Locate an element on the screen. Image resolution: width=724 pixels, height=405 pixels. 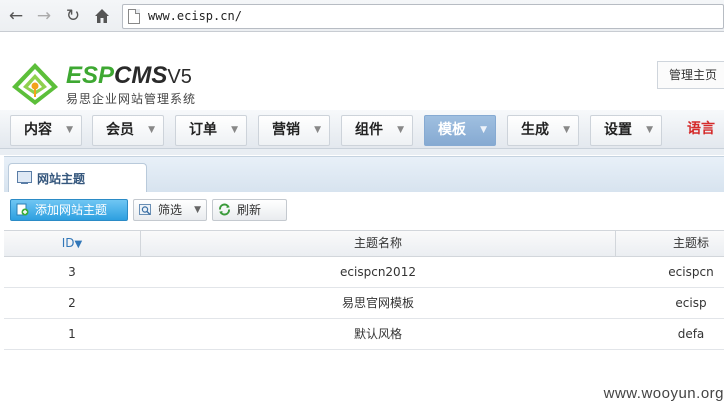
main-menu: 内容 ▼ 会员 ▼ 订单 ▼ 营销 ▼ 组件 ▼ 模板 ▼ 生成 ▼ 设置 ▼ 语言 is located at coordinates (362, 129).